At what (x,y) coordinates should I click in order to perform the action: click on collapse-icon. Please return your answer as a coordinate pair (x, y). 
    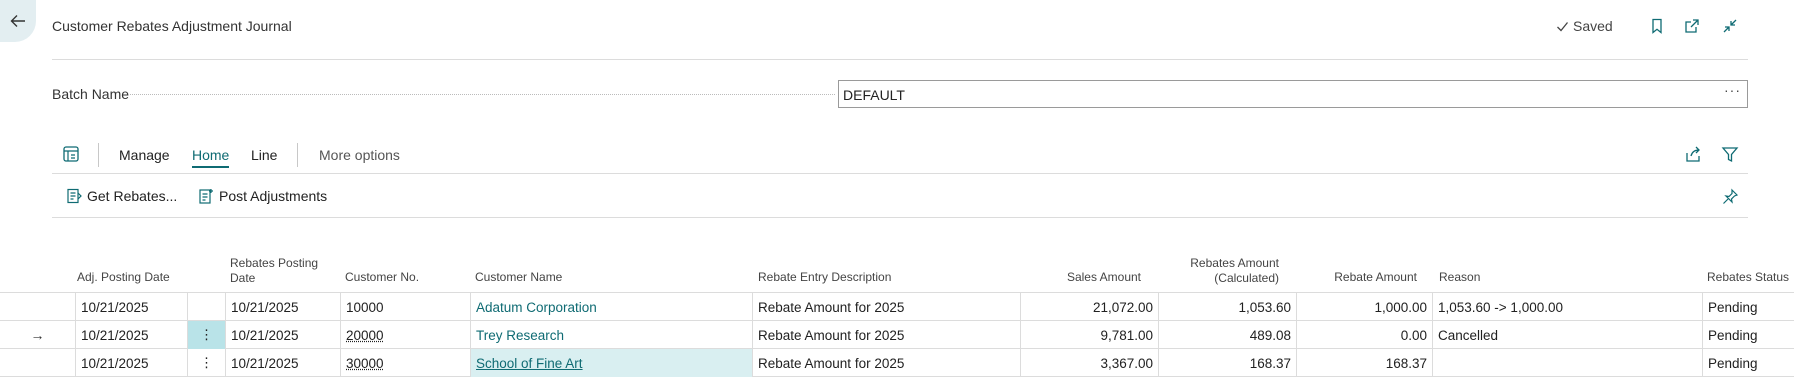
    Looking at the image, I should click on (1730, 26).